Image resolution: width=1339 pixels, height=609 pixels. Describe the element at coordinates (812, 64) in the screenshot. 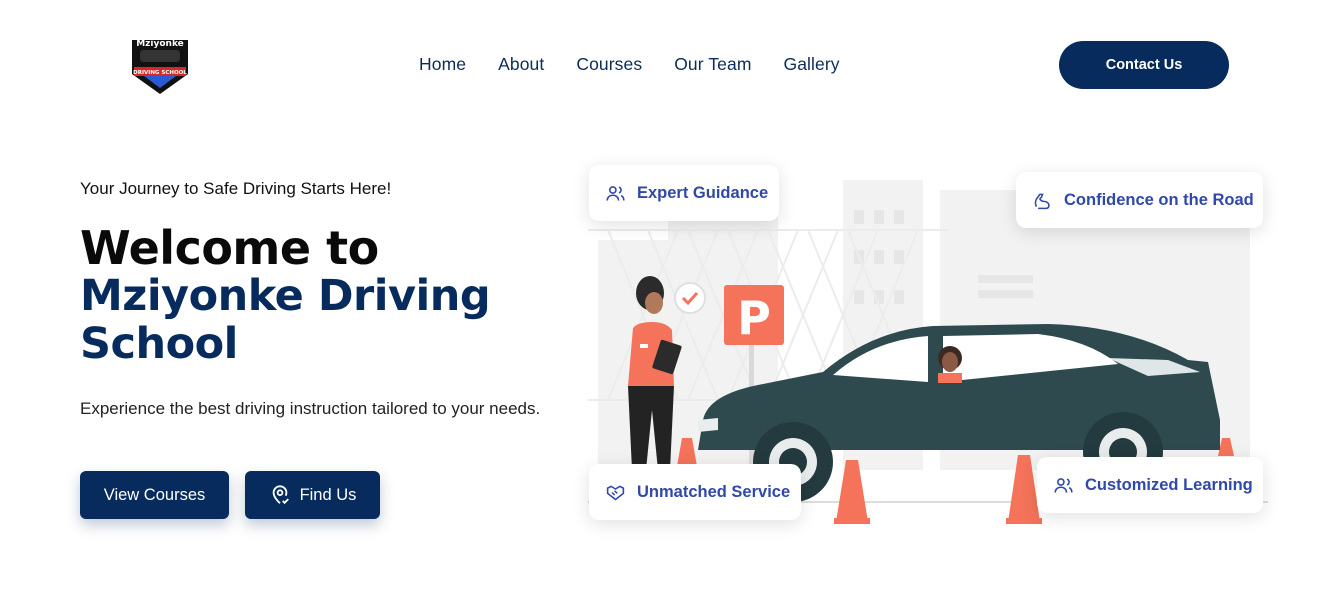

I see `nav-gallery: Gallery` at that location.